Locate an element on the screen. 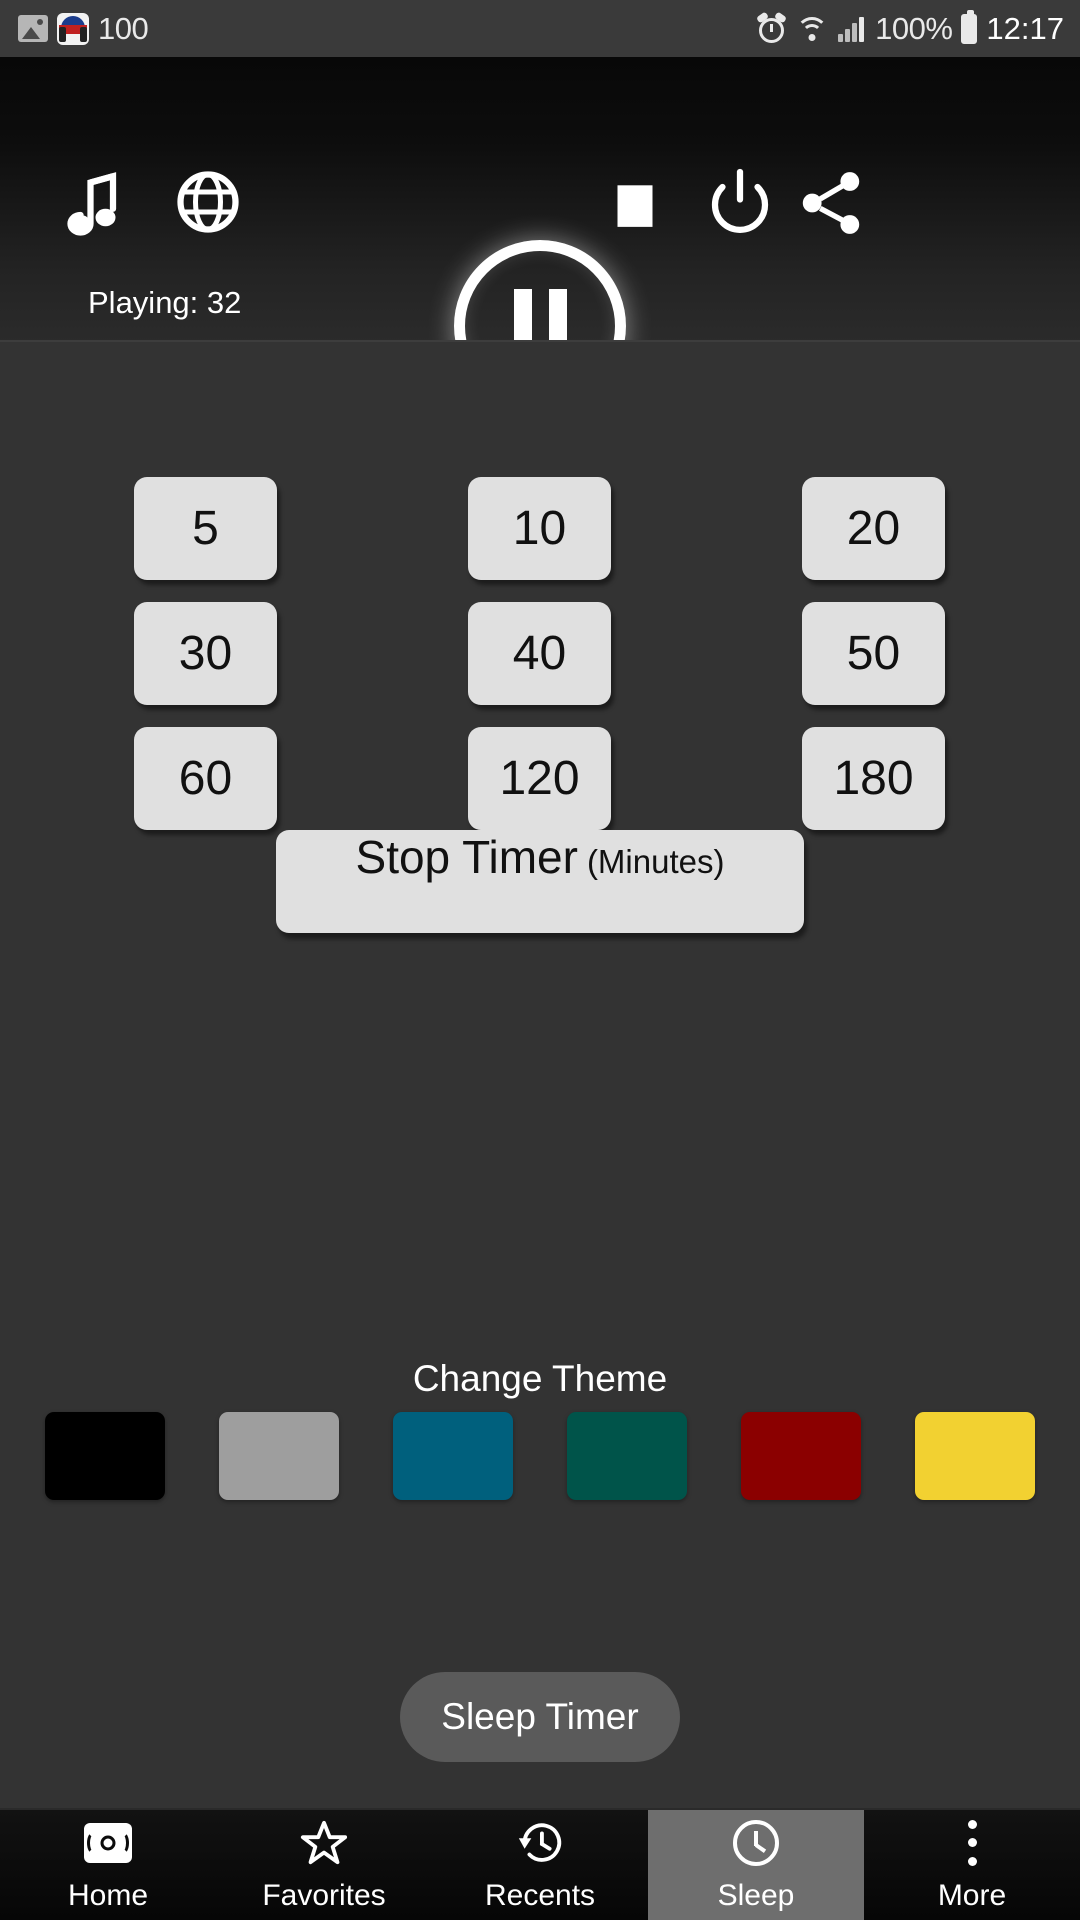 This screenshot has width=1080, height=1920. nav-item-sleep: Sleep is located at coordinates (756, 1865).